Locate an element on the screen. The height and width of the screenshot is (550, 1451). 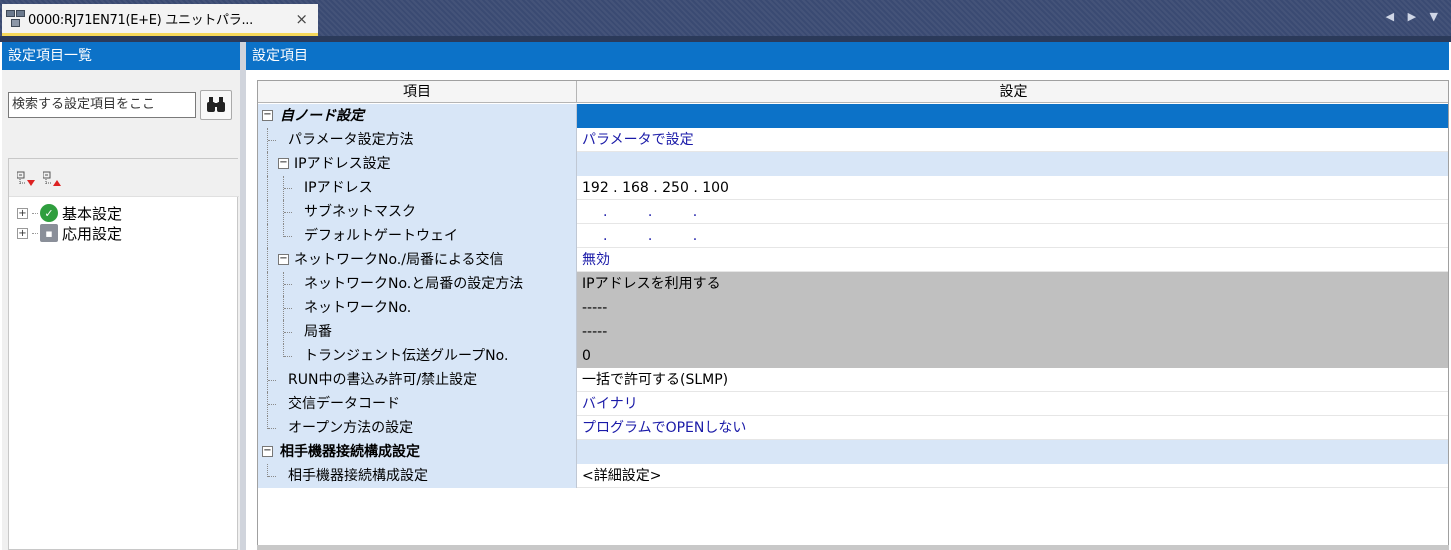
row-item: ネットワークNo.と局番の設定方法 is located at coordinates (417, 284).